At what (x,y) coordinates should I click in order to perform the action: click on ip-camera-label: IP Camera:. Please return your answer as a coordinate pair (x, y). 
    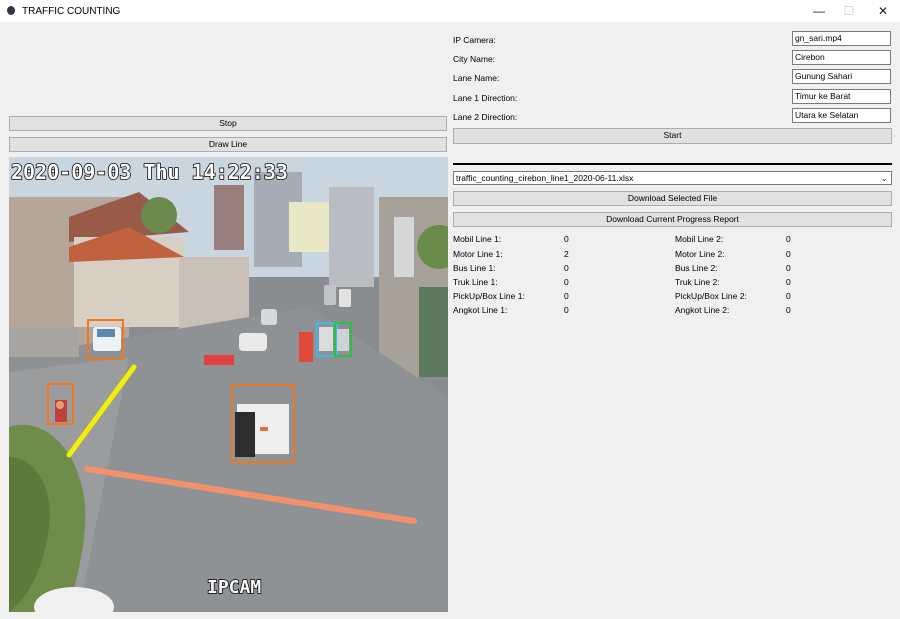
    Looking at the image, I should click on (474, 40).